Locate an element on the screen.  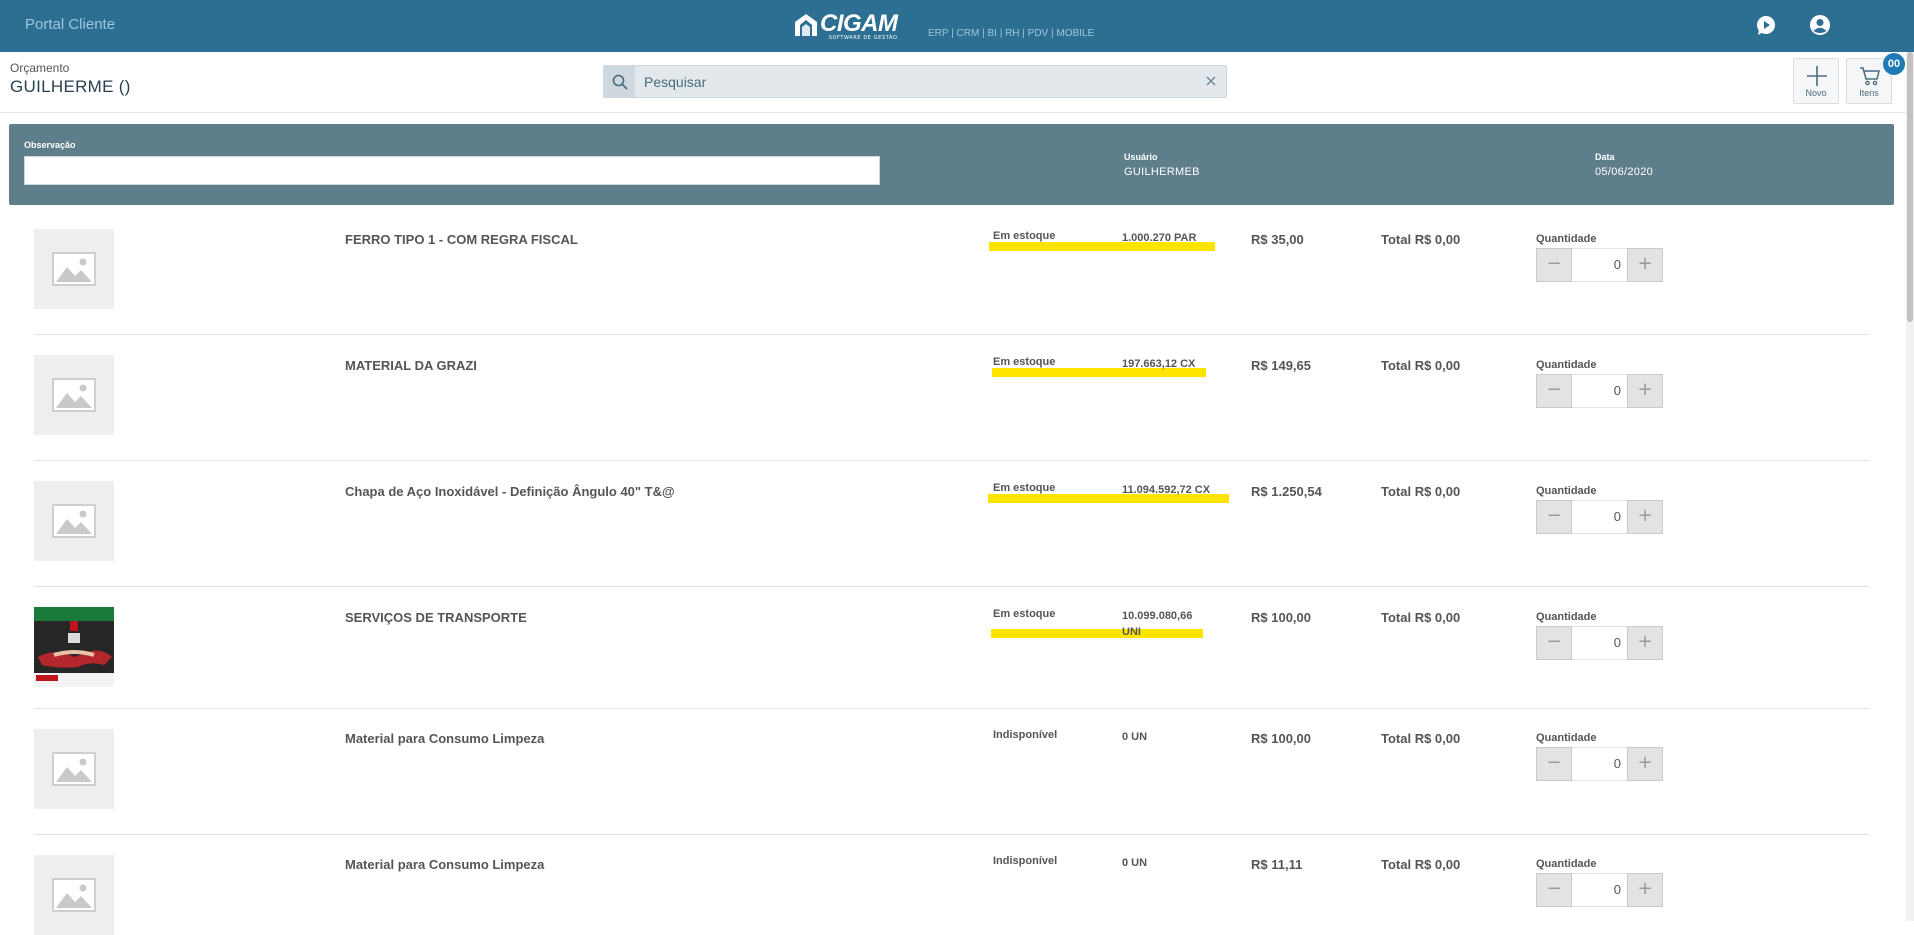
stock-quantity: 10.099.080,66 UNI is located at coordinates (1157, 624).